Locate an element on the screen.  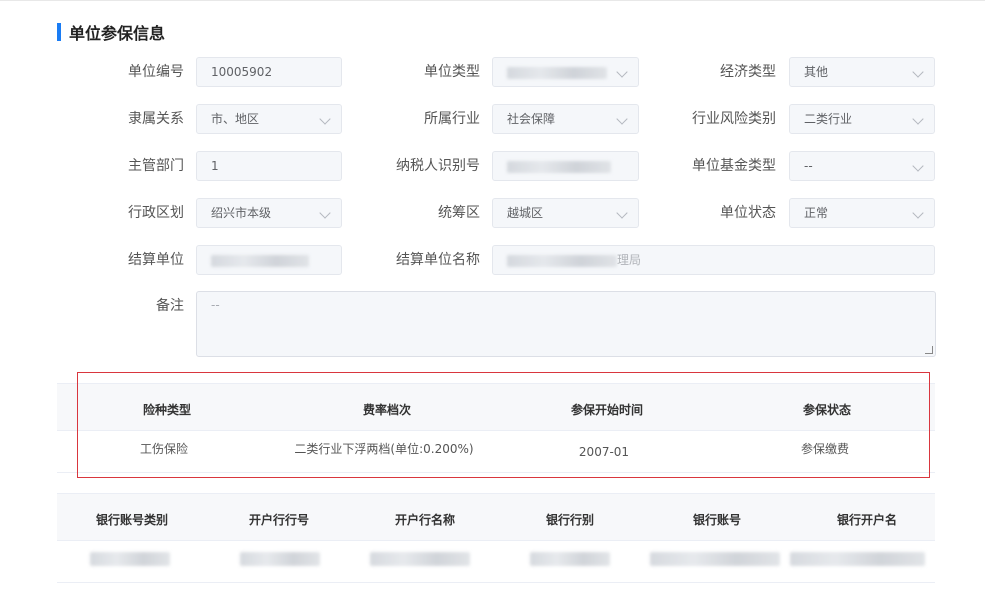
affiliation-select: 市、地区 is located at coordinates (269, 119).